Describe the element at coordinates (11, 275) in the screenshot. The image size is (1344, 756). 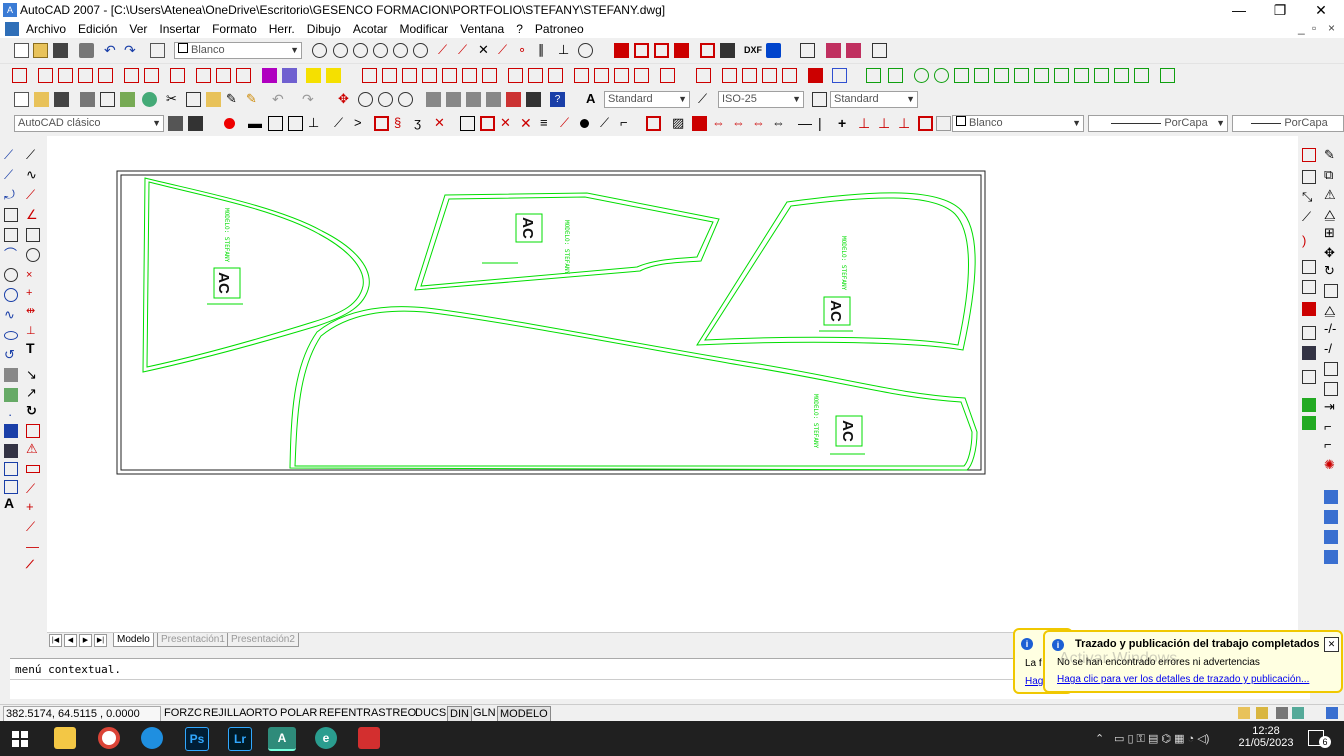
I see `draw-circle-icon` at that location.